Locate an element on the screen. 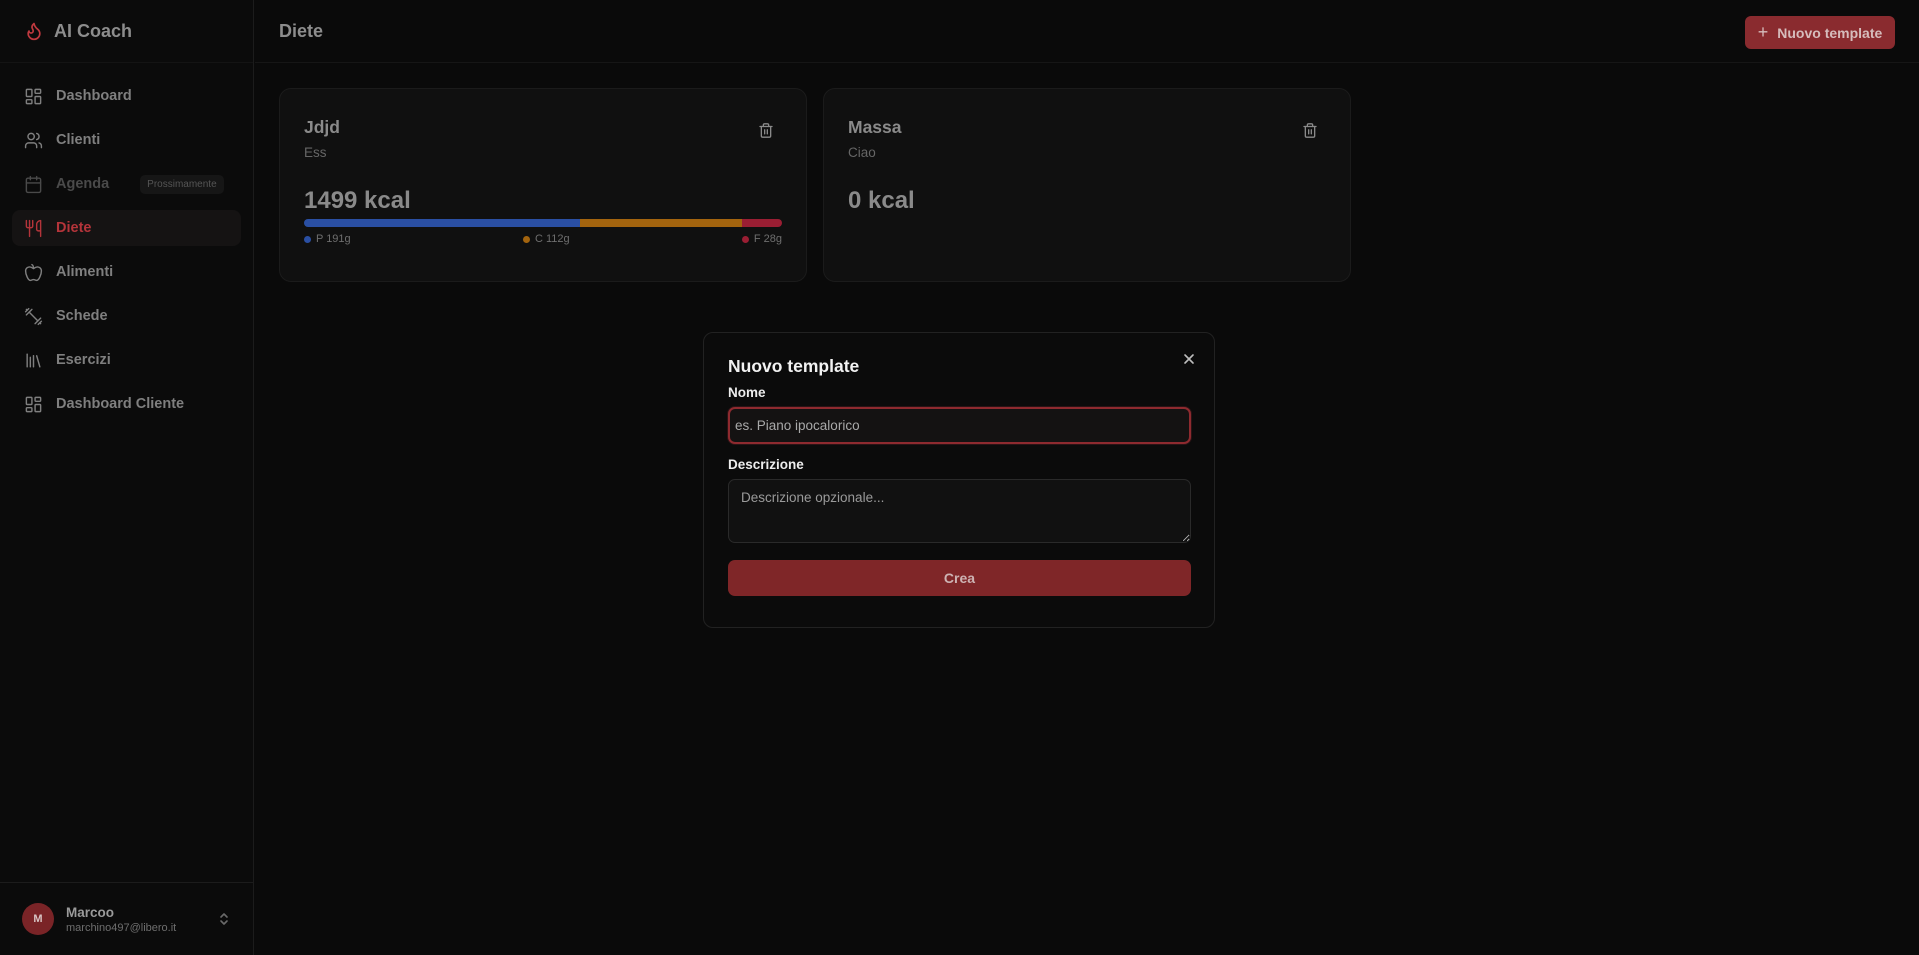 The width and height of the screenshot is (1919, 955). legend-label: F 28g is located at coordinates (767, 239).